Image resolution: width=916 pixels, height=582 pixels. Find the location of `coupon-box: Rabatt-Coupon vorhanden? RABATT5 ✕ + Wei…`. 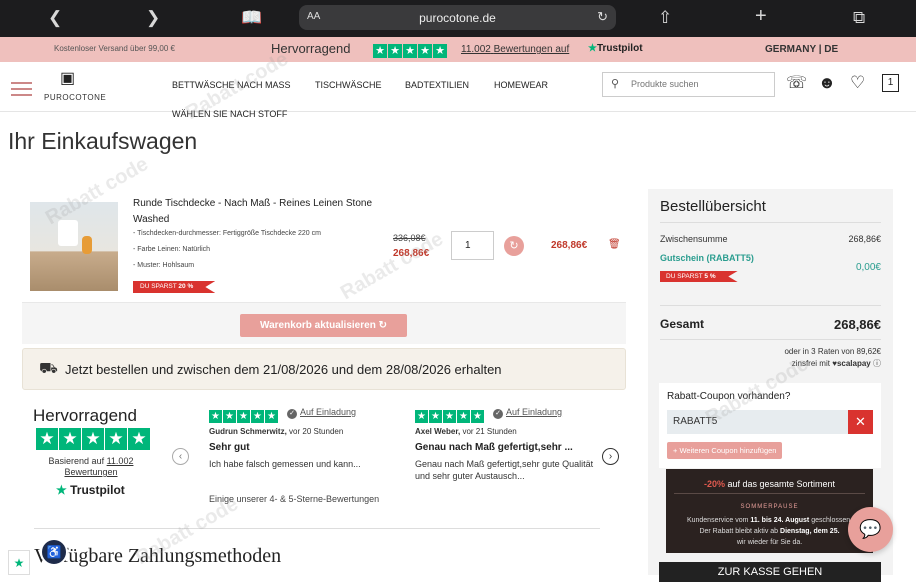

coupon-box: Rabatt-Coupon vorhanden? RABATT5 ✕ + Wei… is located at coordinates (770, 425).